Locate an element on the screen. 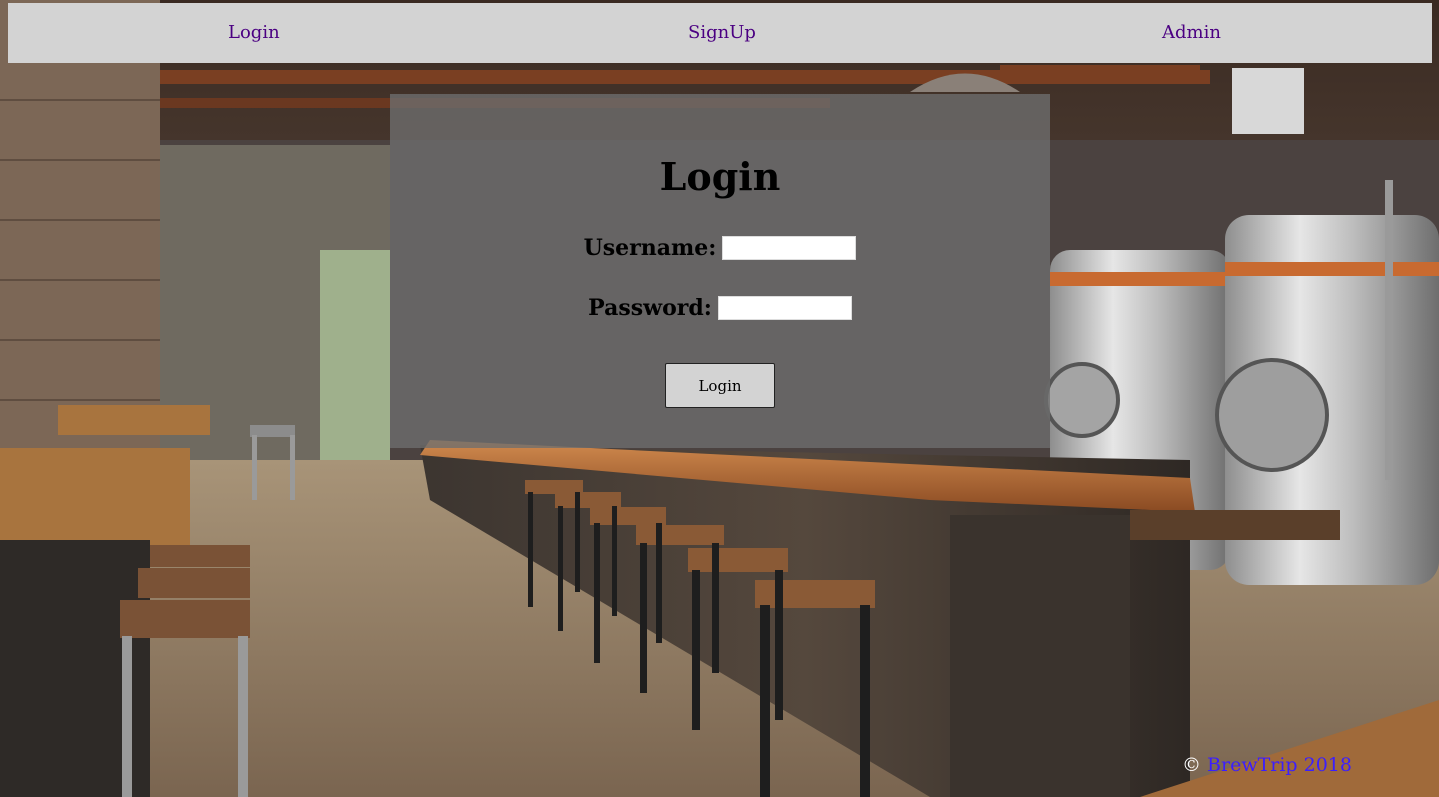 The height and width of the screenshot is (797, 1439). footer-brand-link: BrewTrip 2018 is located at coordinates (1279, 765).